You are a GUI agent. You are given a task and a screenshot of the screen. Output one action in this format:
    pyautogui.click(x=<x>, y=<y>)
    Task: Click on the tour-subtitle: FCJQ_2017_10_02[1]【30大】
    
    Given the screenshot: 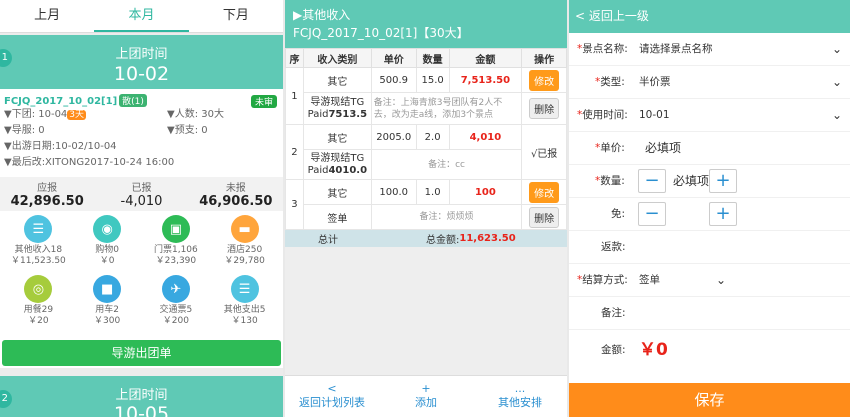 What is the action you would take?
    pyautogui.click(x=381, y=33)
    